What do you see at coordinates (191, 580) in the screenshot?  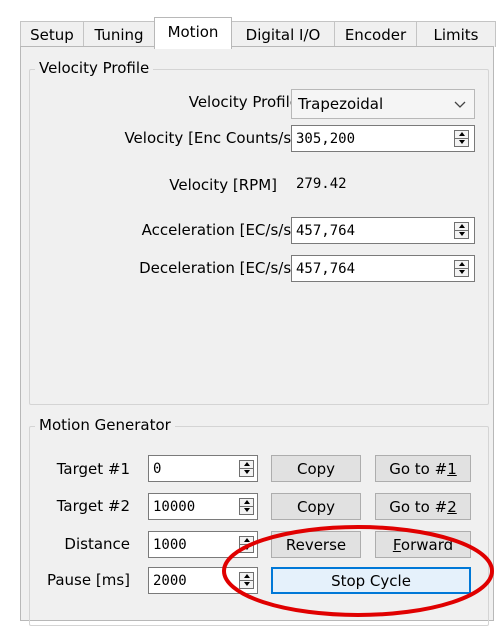 I see `pause-input` at bounding box center [191, 580].